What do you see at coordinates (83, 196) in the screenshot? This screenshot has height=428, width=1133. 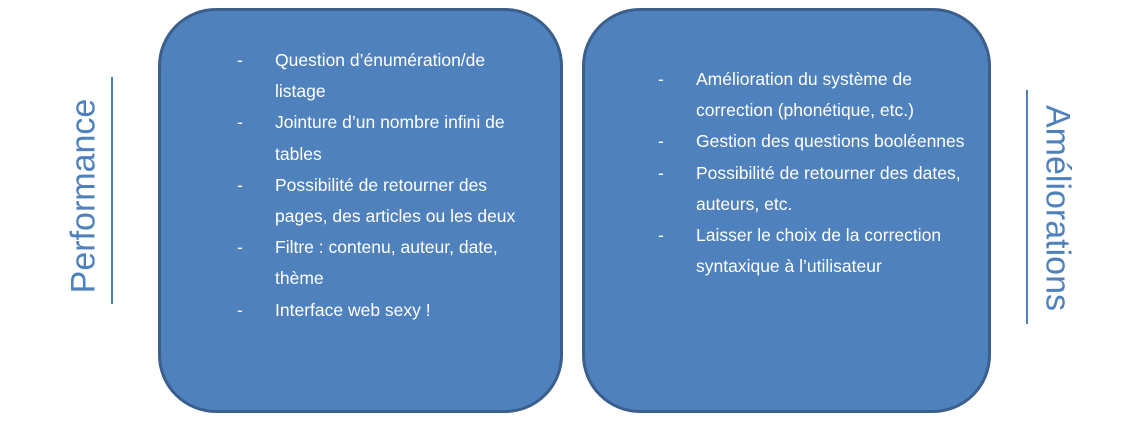 I see `performance-label: Performance` at bounding box center [83, 196].